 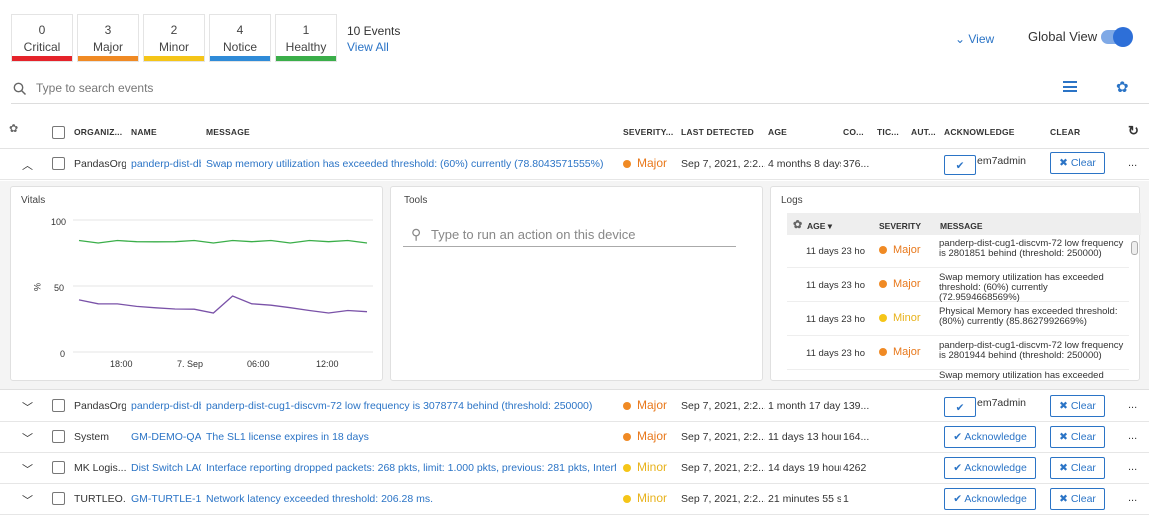 What do you see at coordinates (819, 226) in the screenshot?
I see `logs-col-age: AGE ▾` at bounding box center [819, 226].